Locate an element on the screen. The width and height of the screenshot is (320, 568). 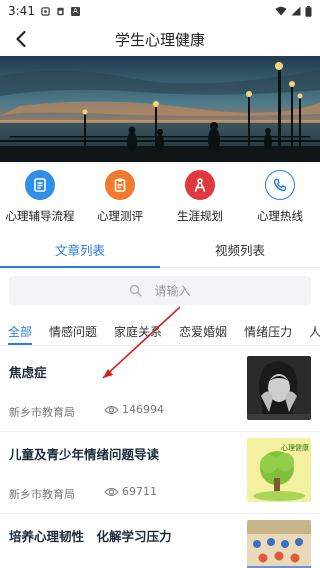
document-icon is located at coordinates (40, 185).